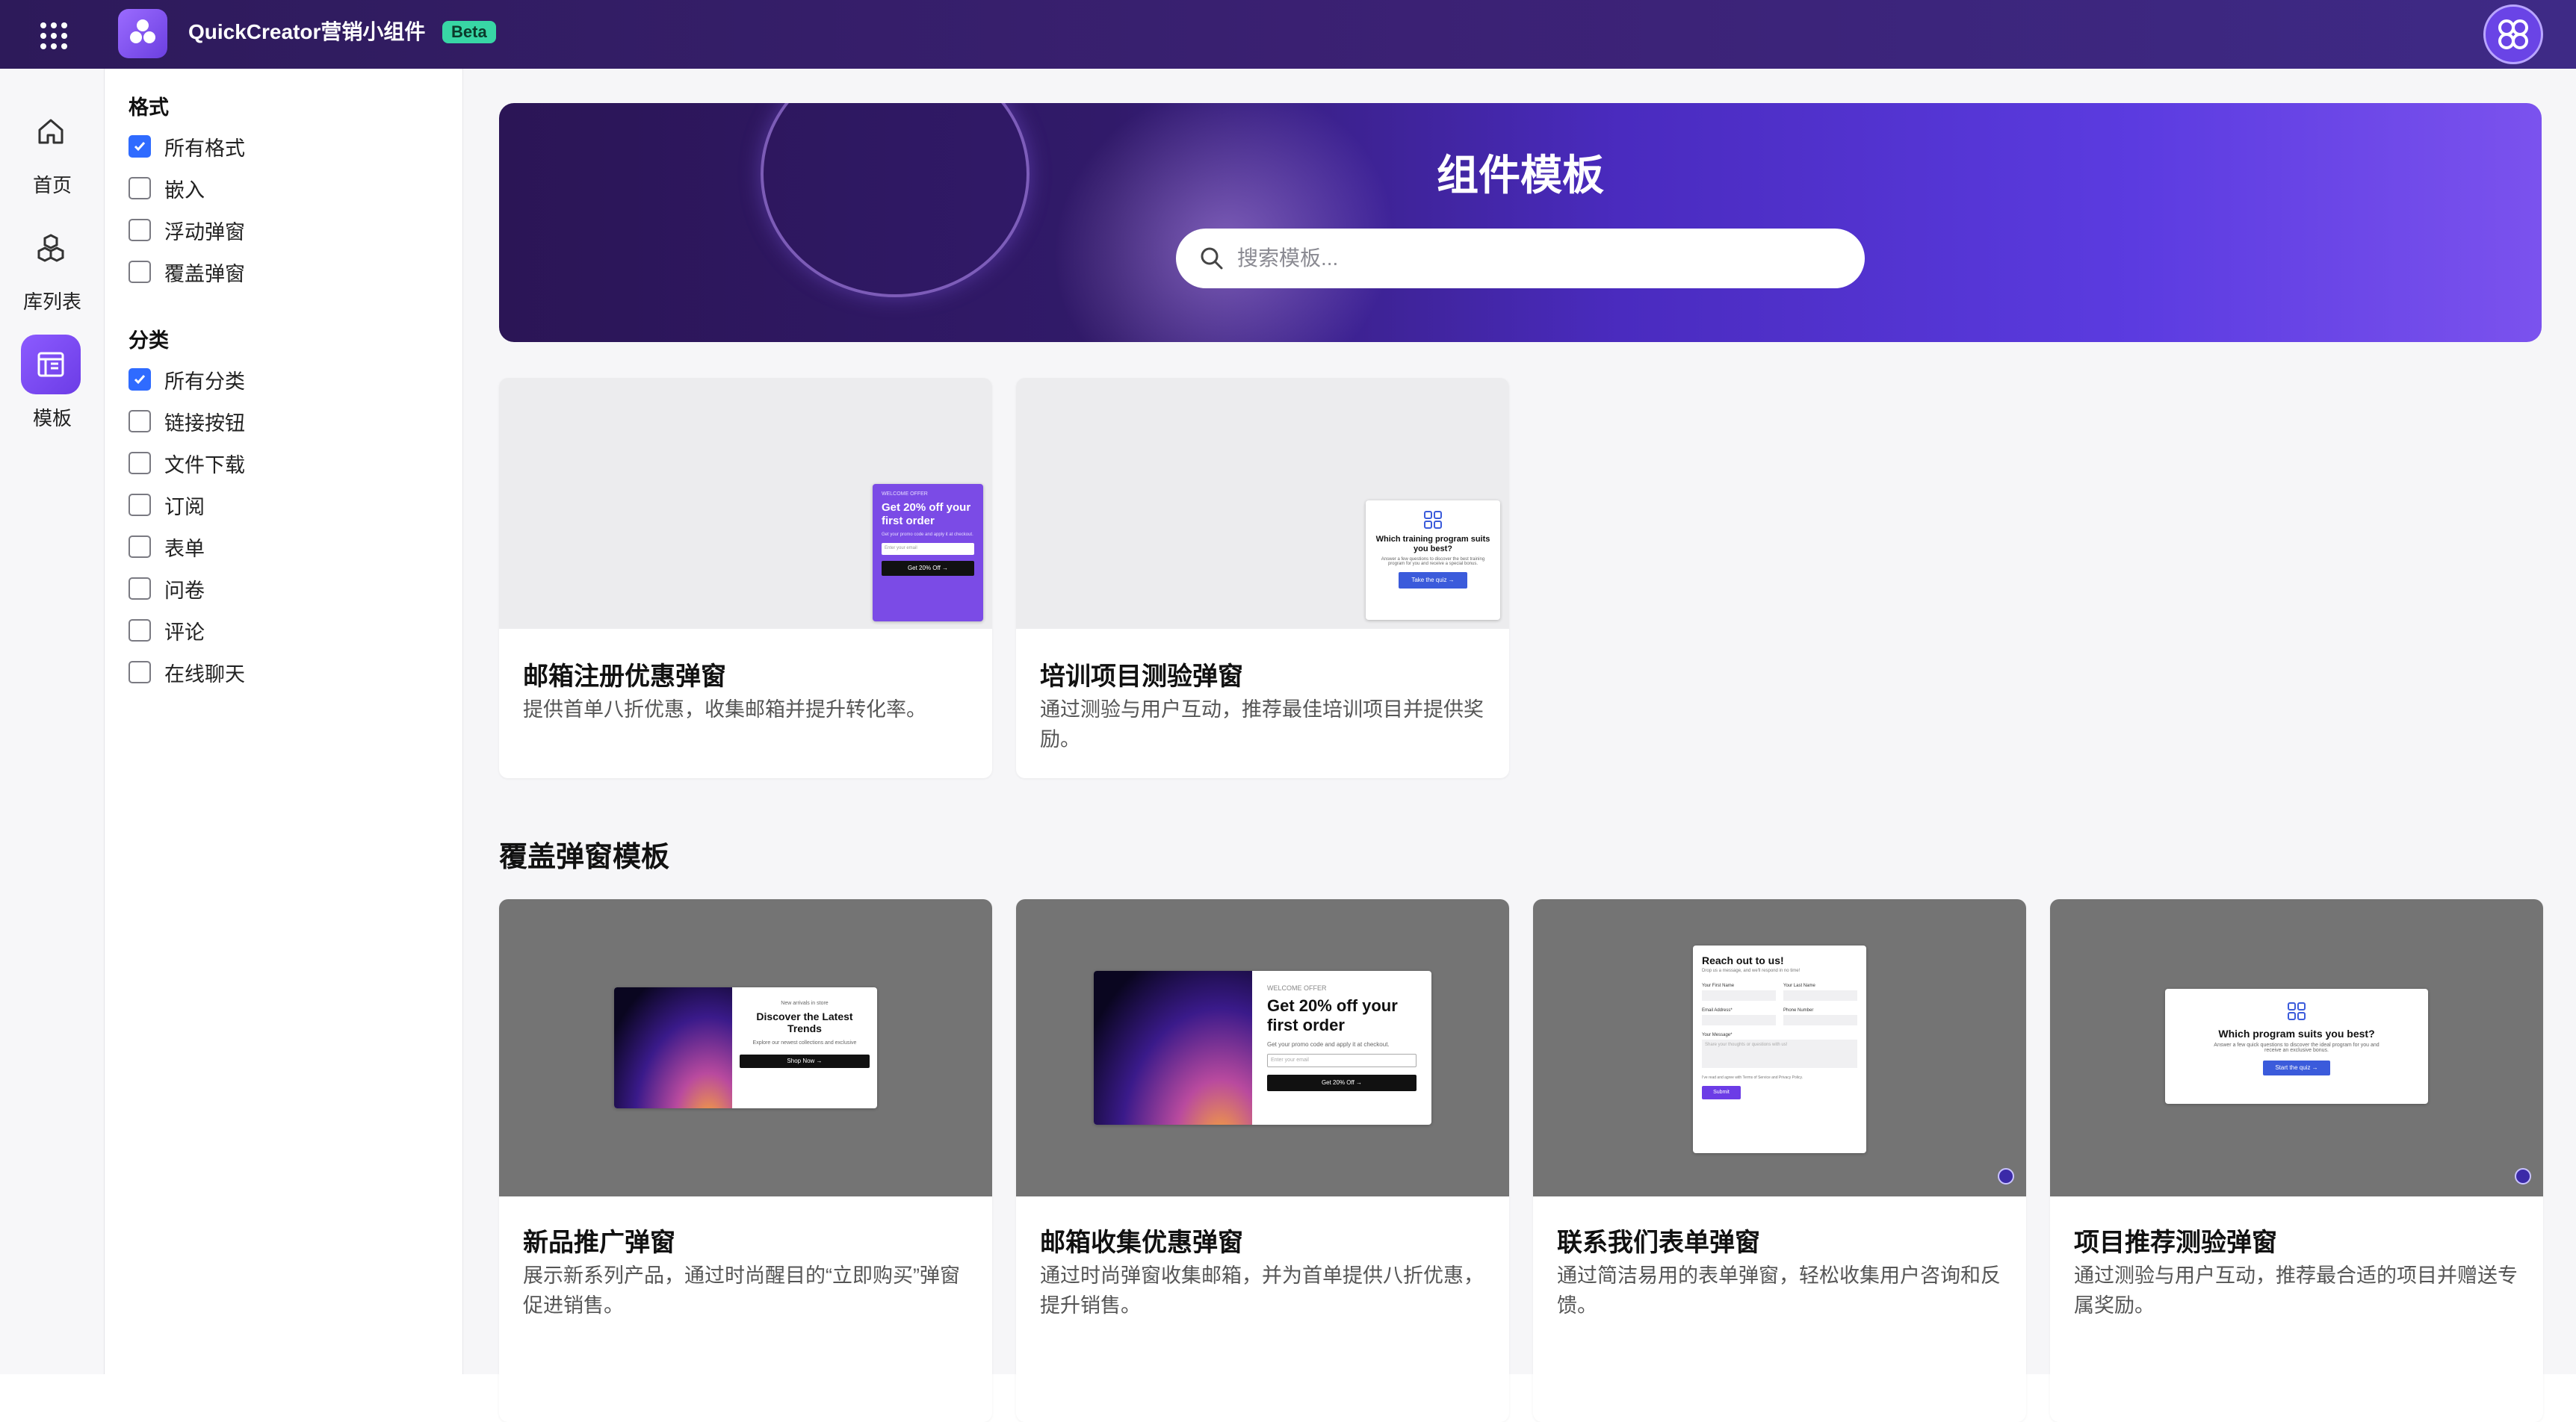 This screenshot has width=2576, height=1422. Describe the element at coordinates (187, 379) in the screenshot. I see `filter-option-all-categories: 所有分类` at that location.